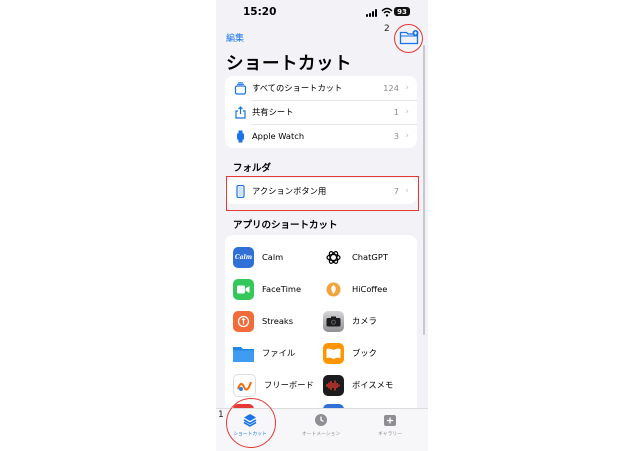  What do you see at coordinates (273, 257) in the screenshot?
I see `app-name: Calm` at bounding box center [273, 257].